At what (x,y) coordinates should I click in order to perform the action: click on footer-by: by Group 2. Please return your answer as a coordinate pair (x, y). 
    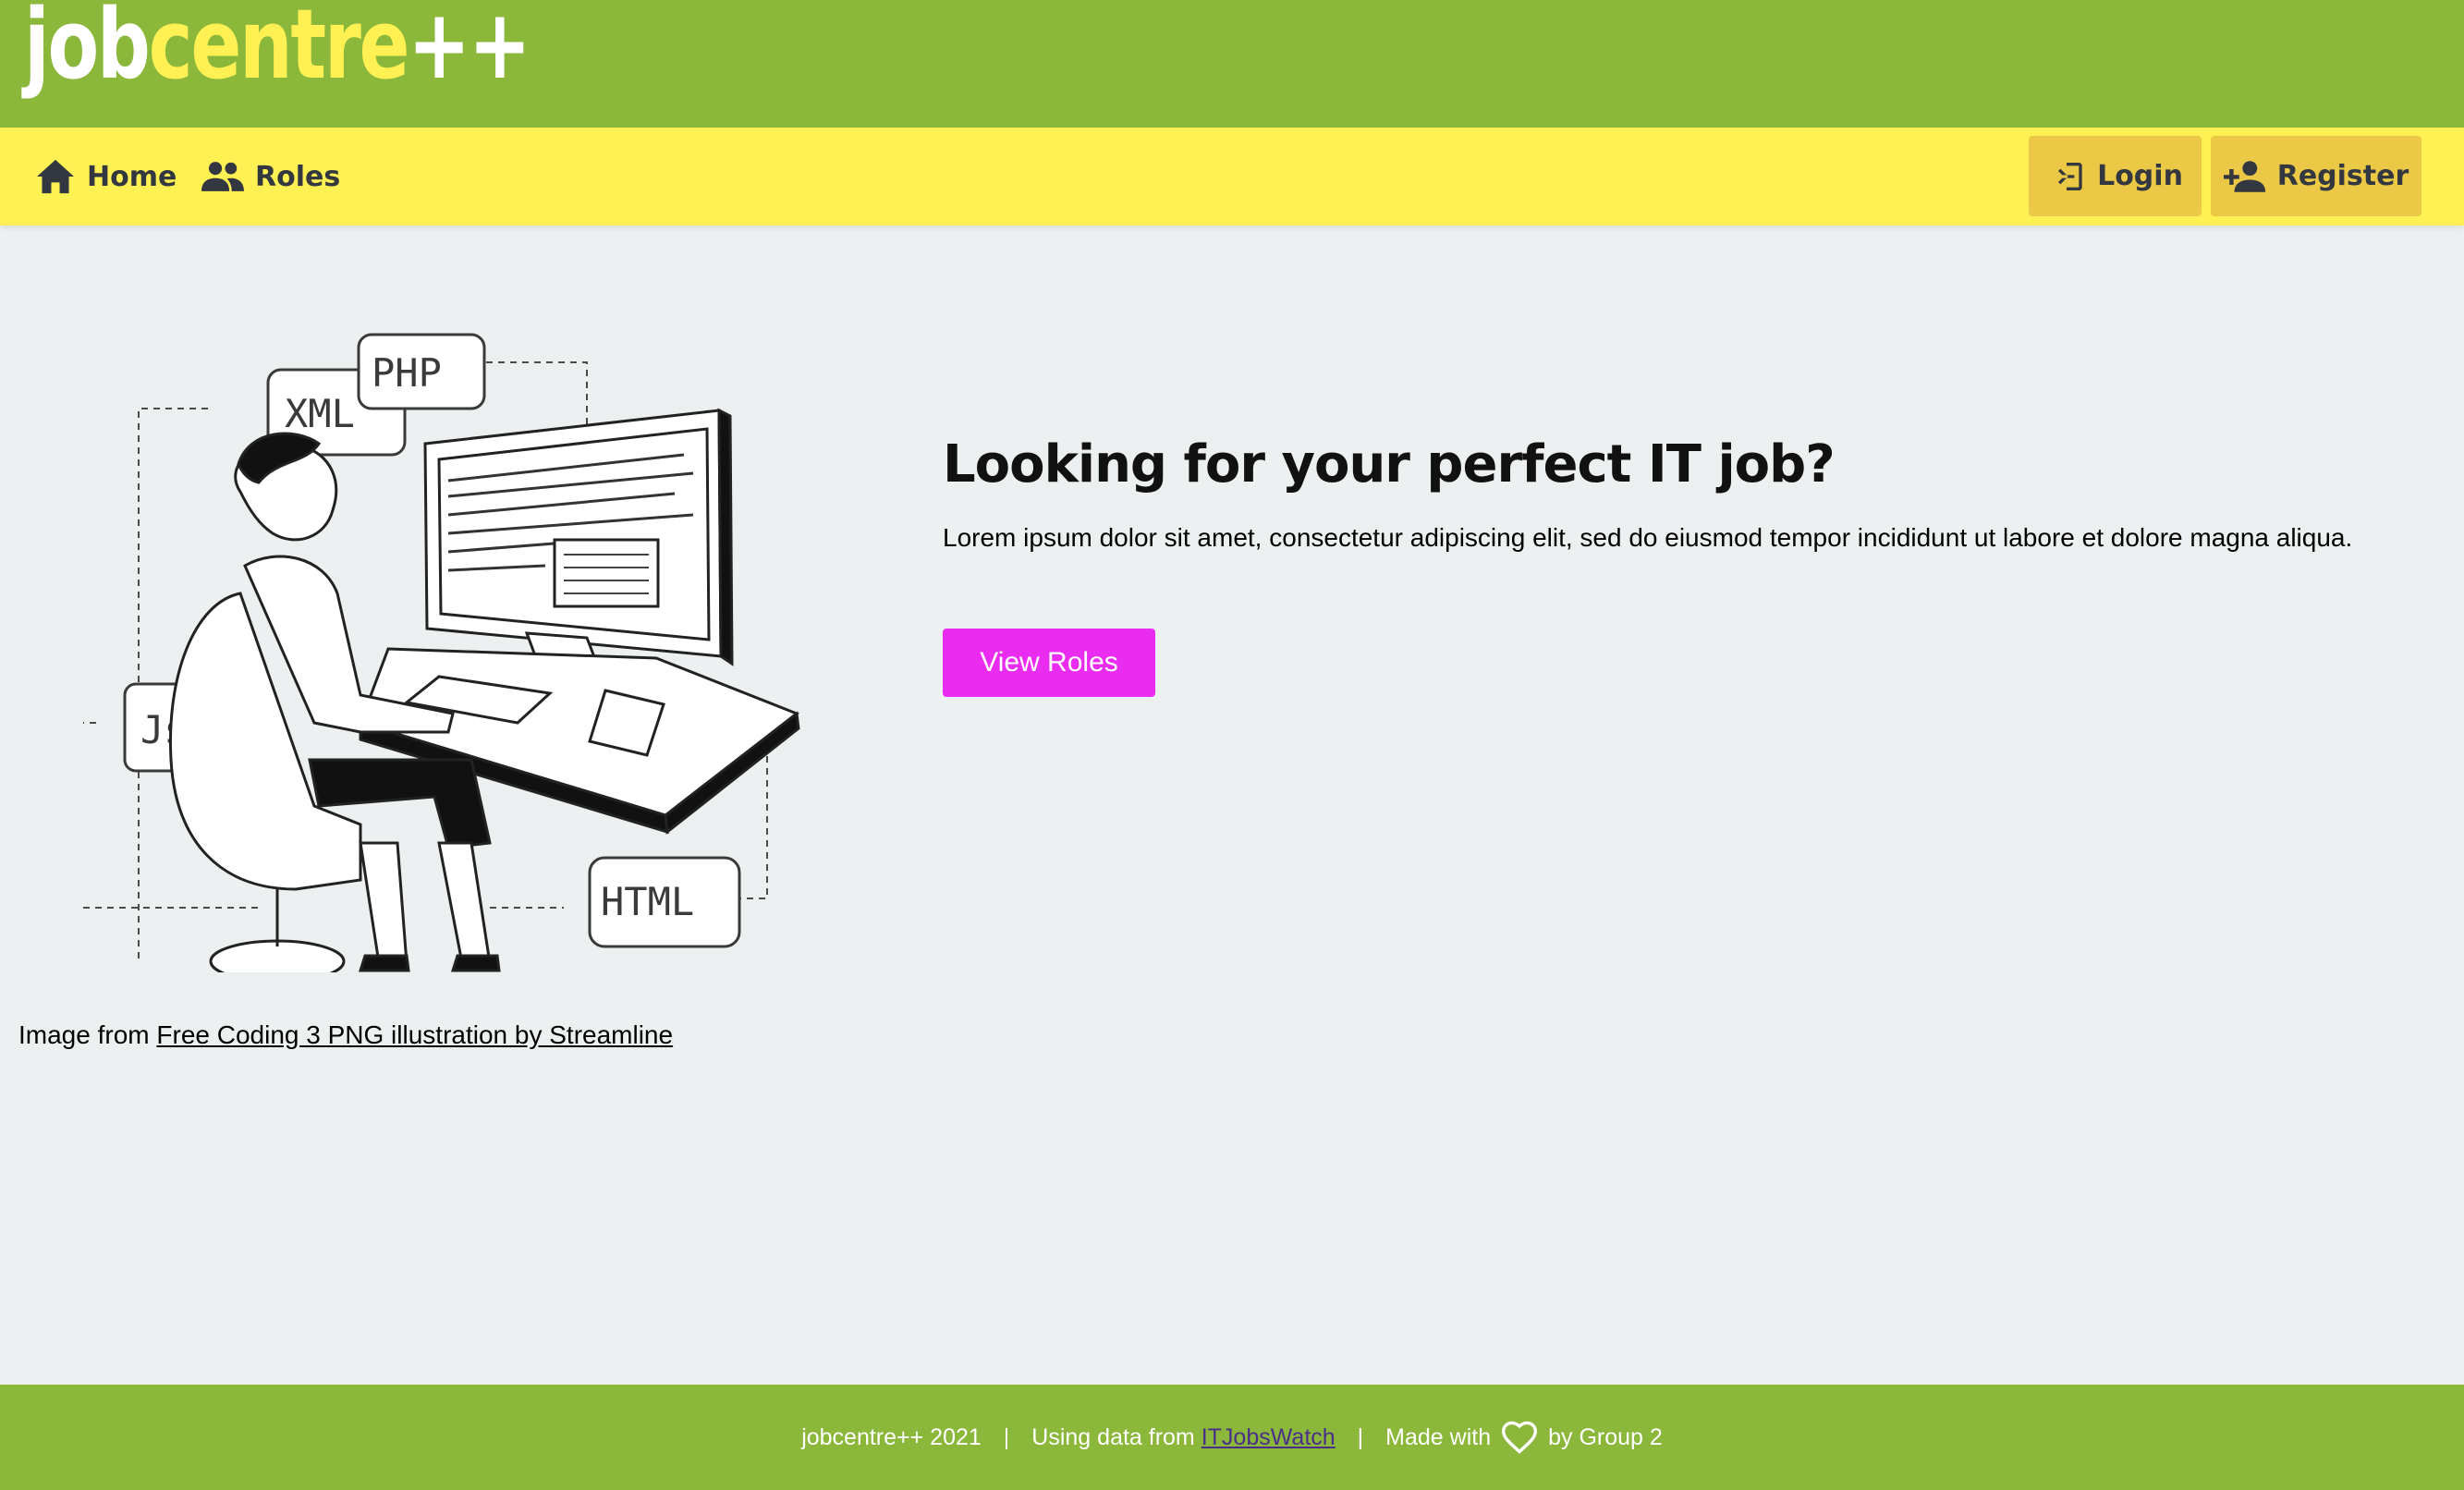
    Looking at the image, I should click on (1605, 1437).